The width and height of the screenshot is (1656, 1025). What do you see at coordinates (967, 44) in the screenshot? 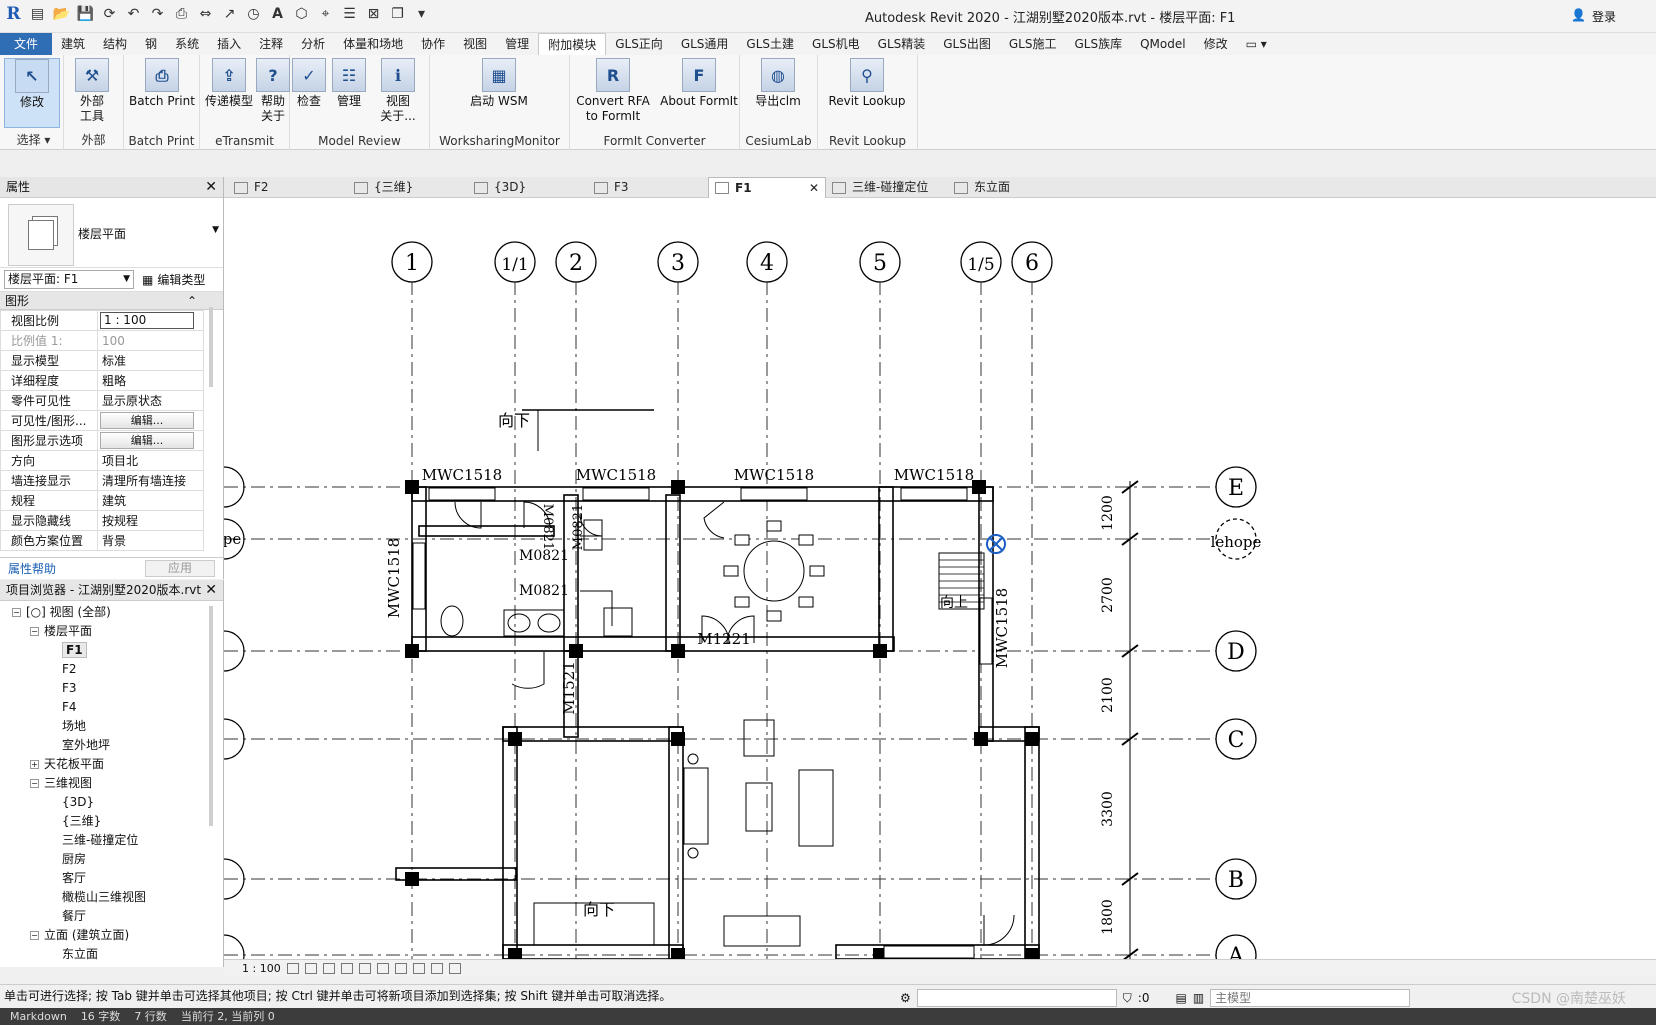
I see `menu-tab: GLS出图` at bounding box center [967, 44].